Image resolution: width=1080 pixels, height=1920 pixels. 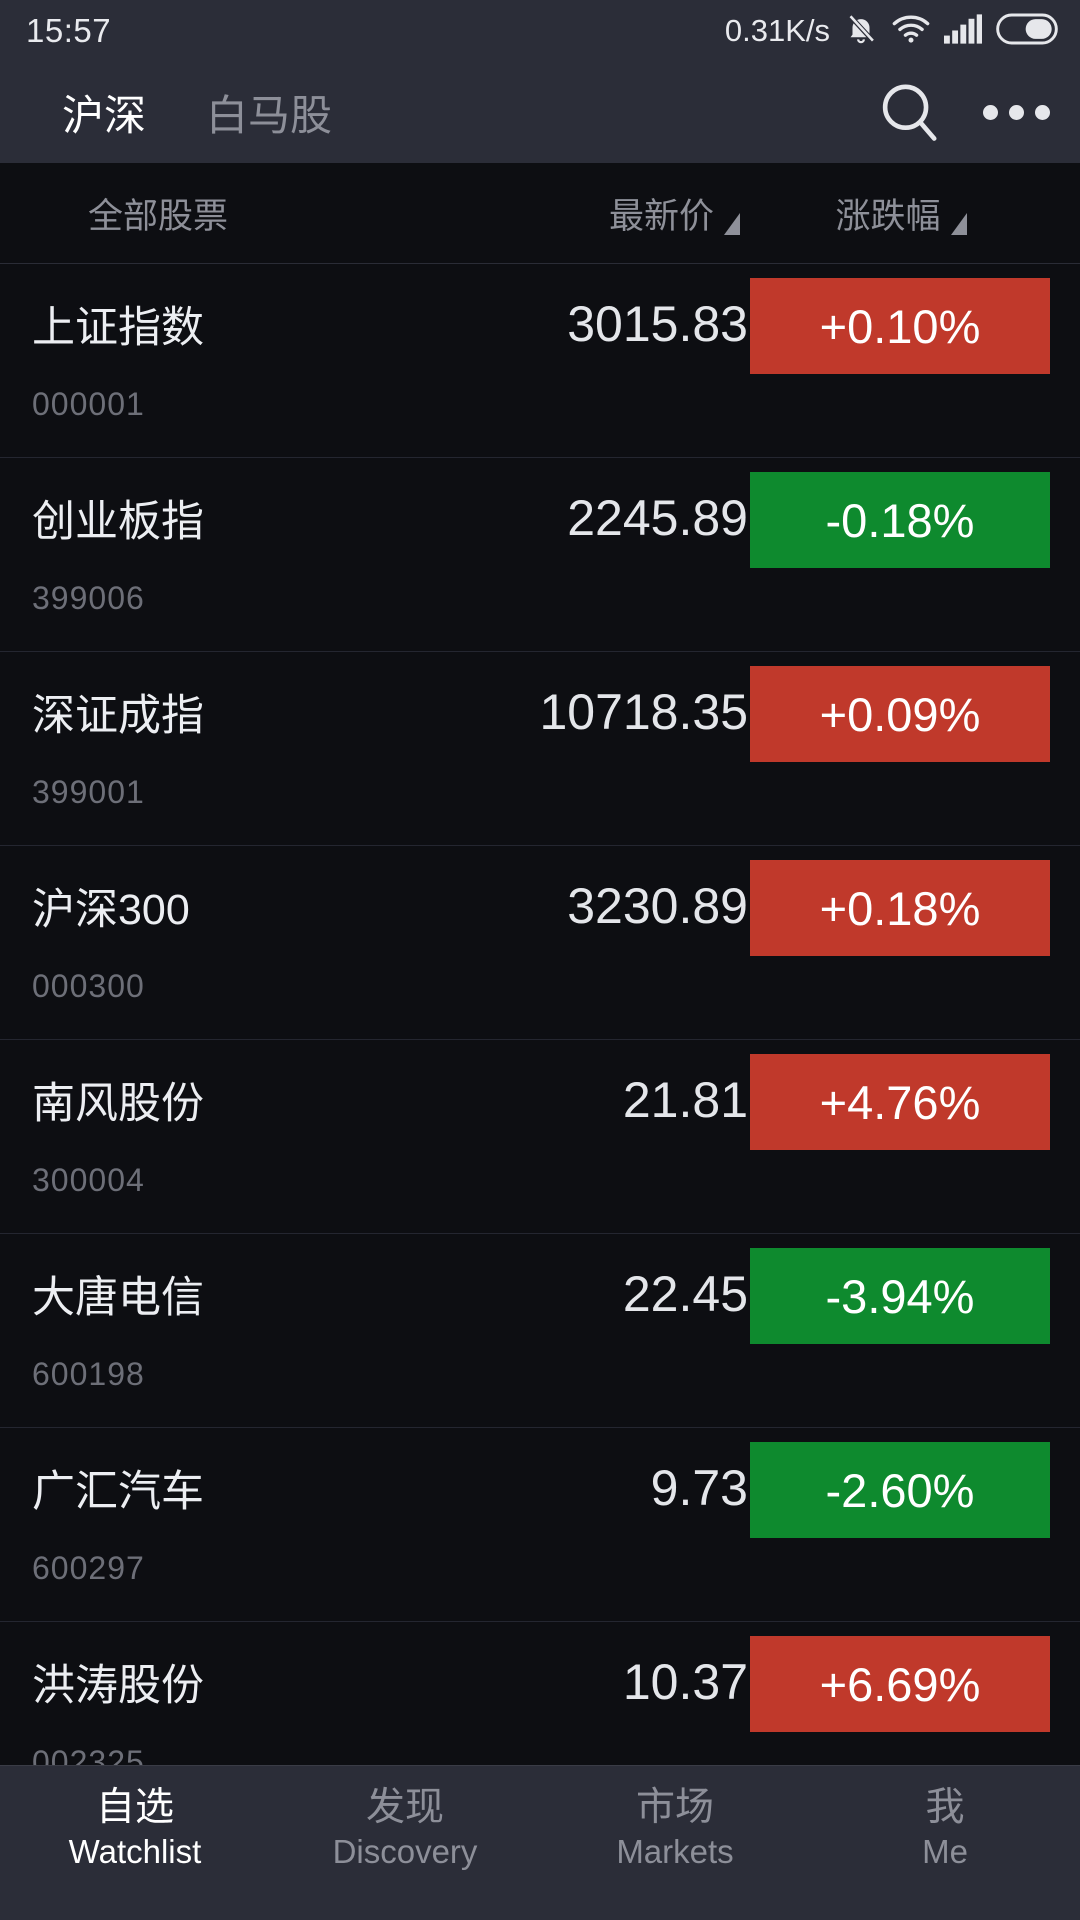 What do you see at coordinates (777, 30) in the screenshot?
I see `network-speed-label: 0.31K/s` at bounding box center [777, 30].